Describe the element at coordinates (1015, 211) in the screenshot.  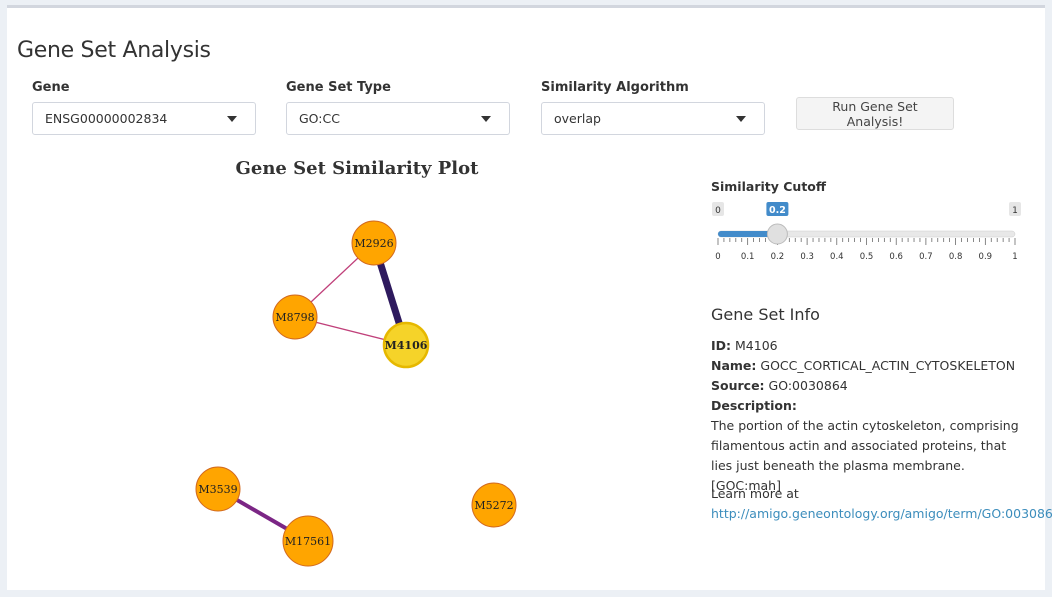
I see `slider-max-label: 1` at that location.